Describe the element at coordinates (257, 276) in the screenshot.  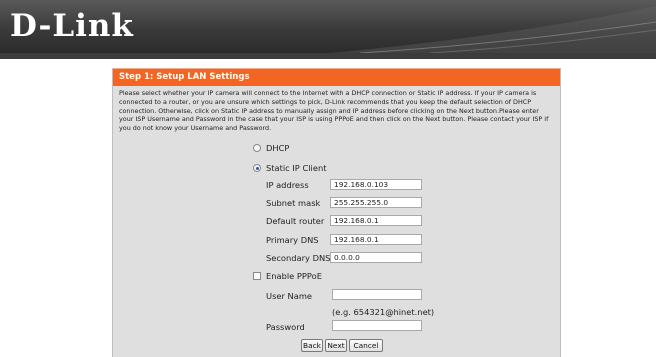
I see `enable-pppoe-checkbox` at that location.